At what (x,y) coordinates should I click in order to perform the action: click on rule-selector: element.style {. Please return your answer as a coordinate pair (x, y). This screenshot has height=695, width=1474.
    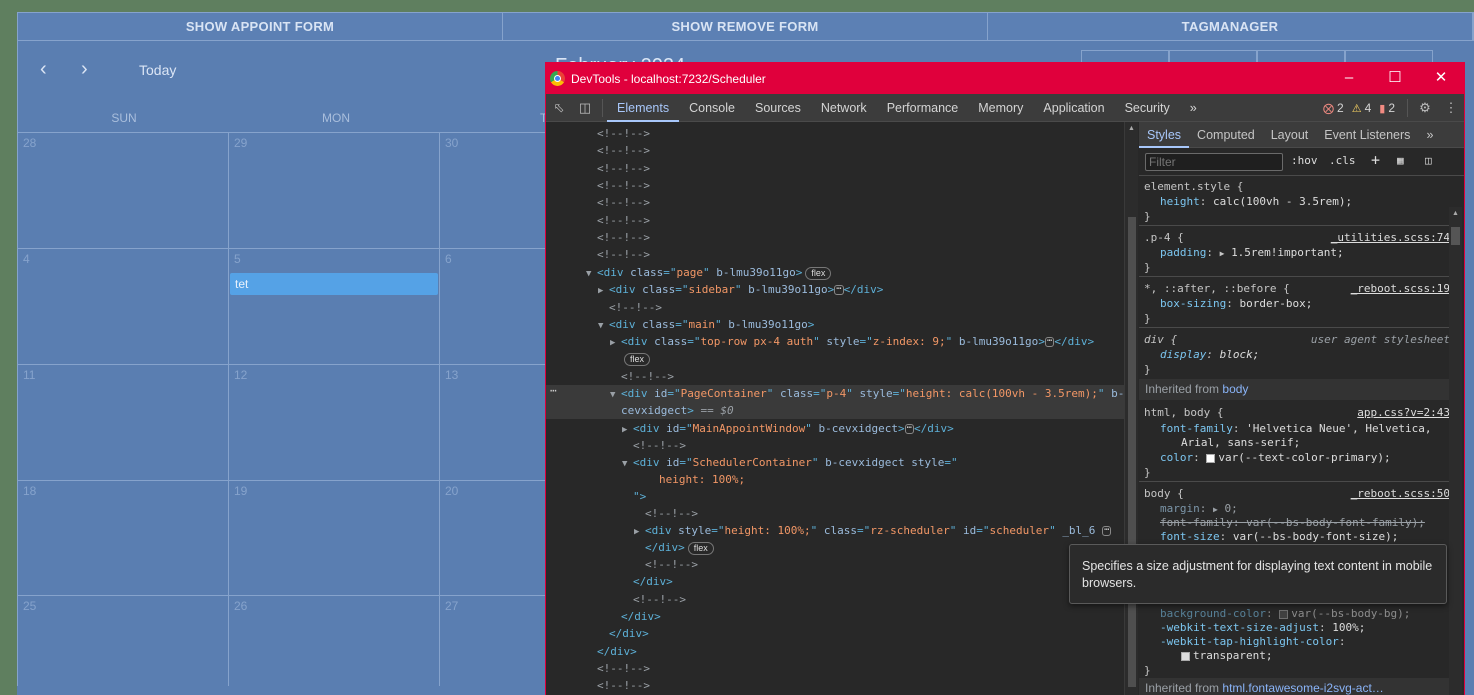
    Looking at the image, I should click on (1299, 186).